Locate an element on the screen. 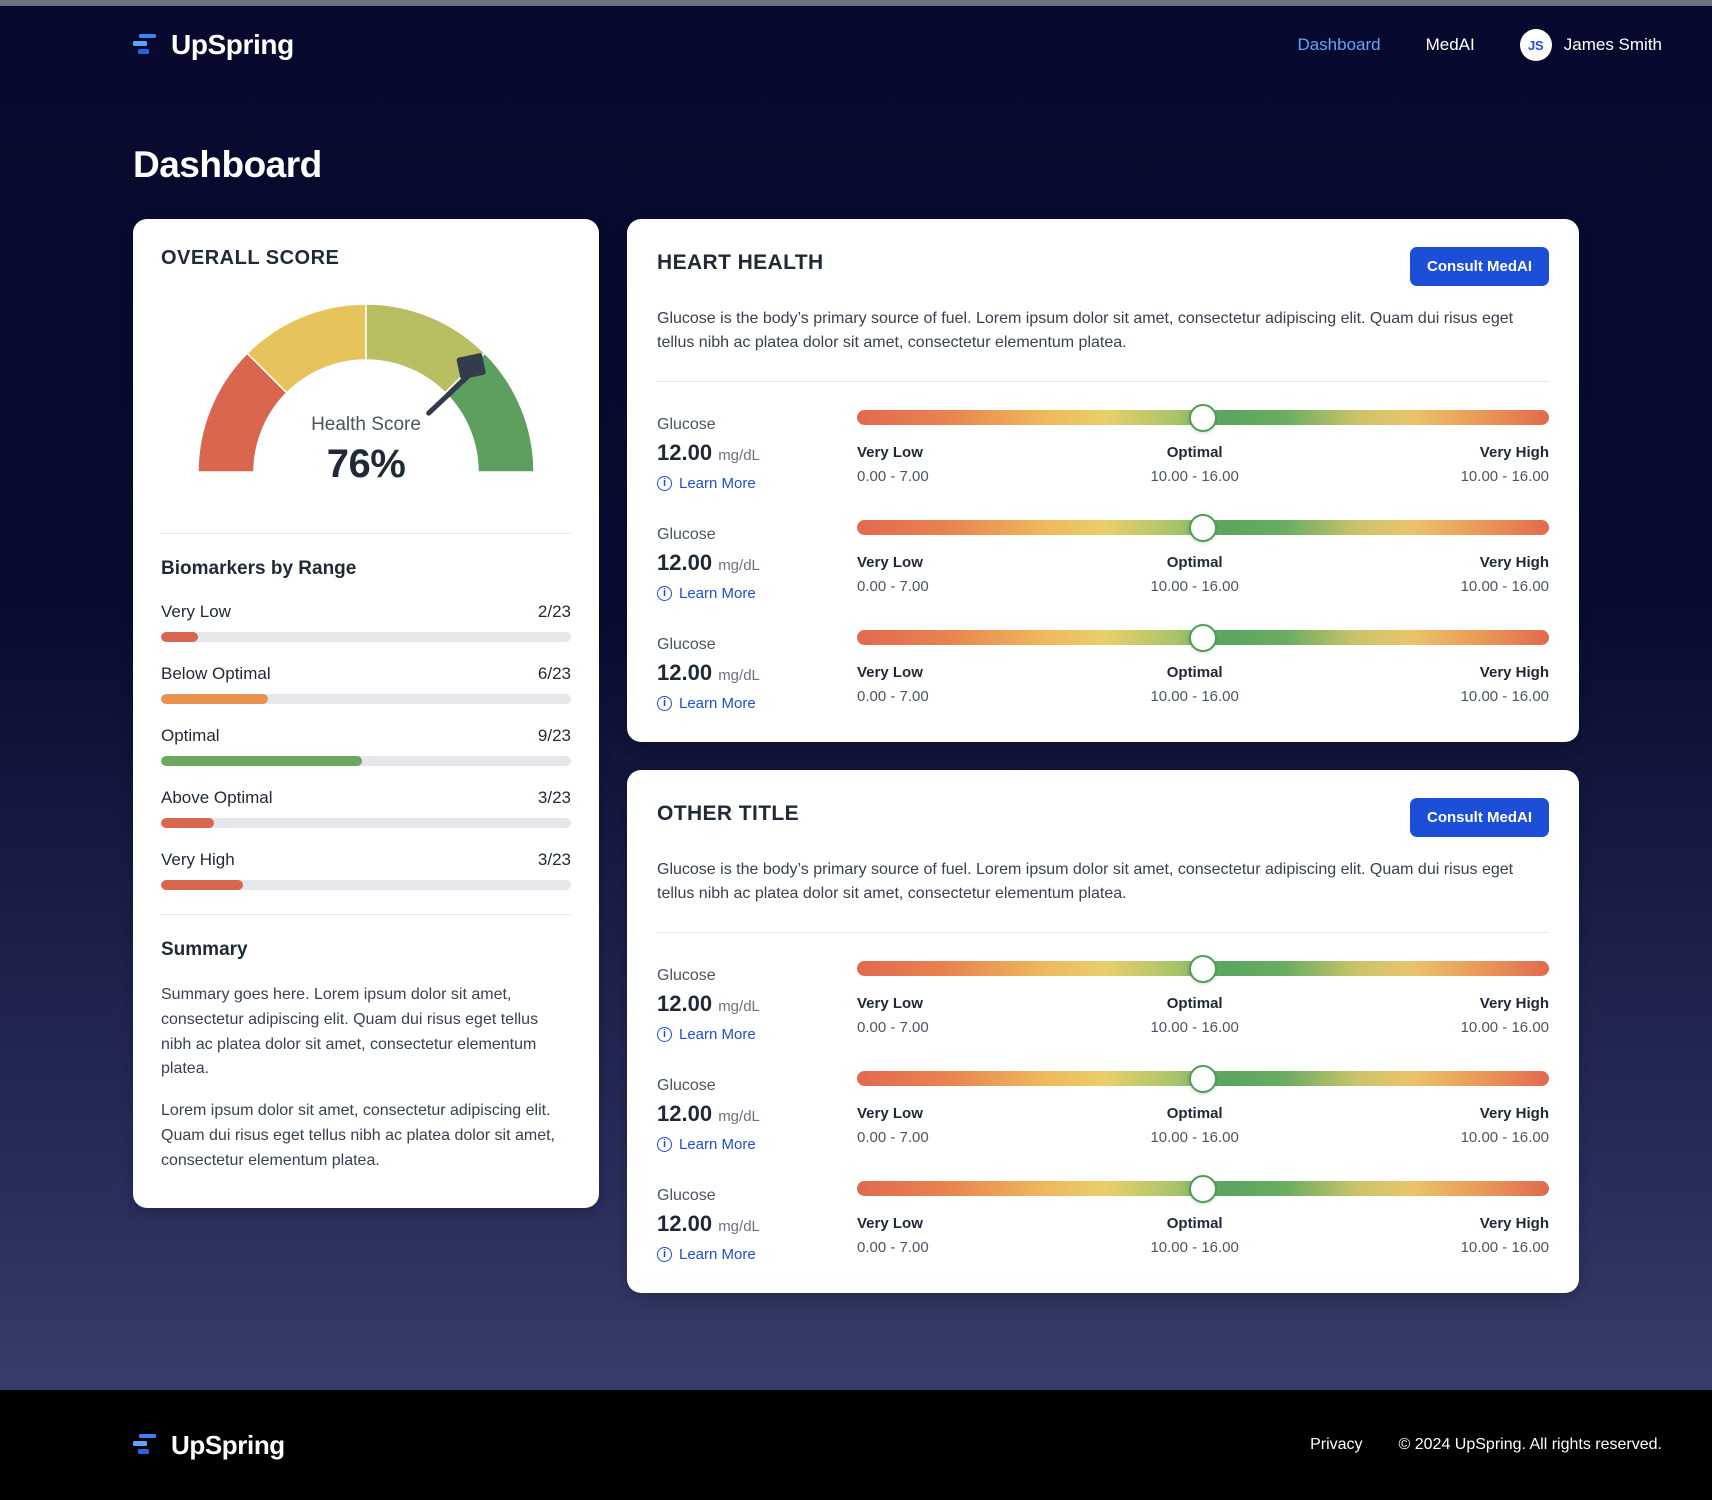 This screenshot has height=1500, width=1712. footer-brand-logo: UpSpring is located at coordinates (209, 1445).